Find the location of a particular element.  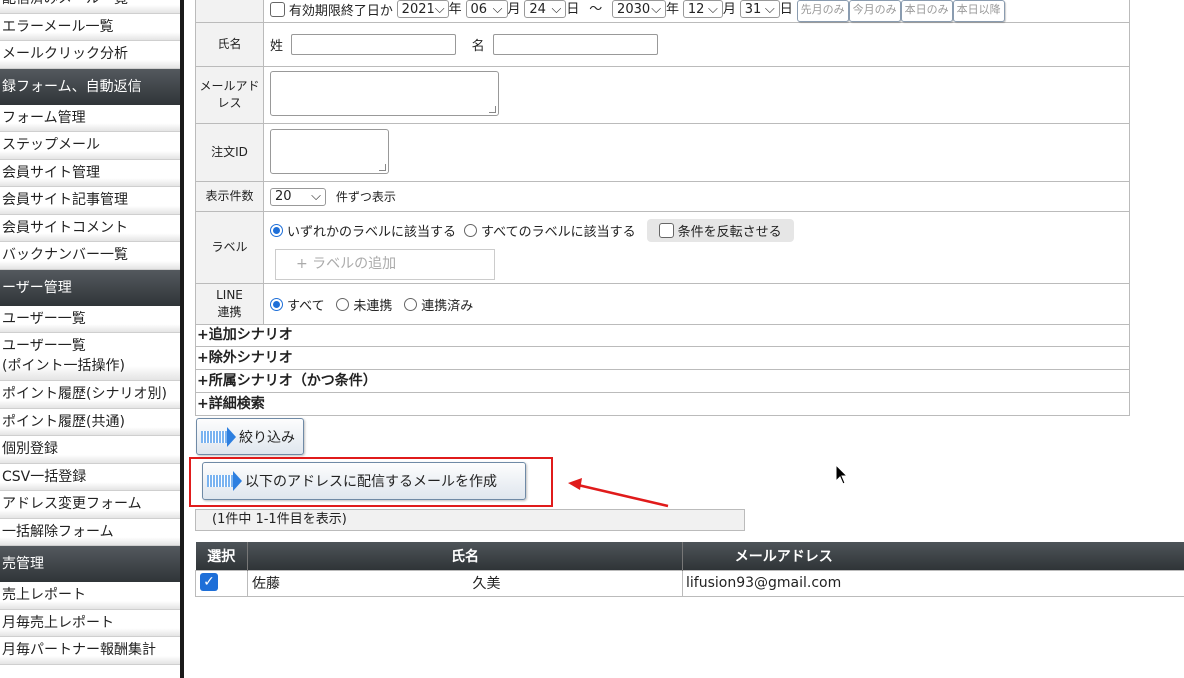

toggle-excluded-scenario: +除外シナリオ is located at coordinates (662, 358).